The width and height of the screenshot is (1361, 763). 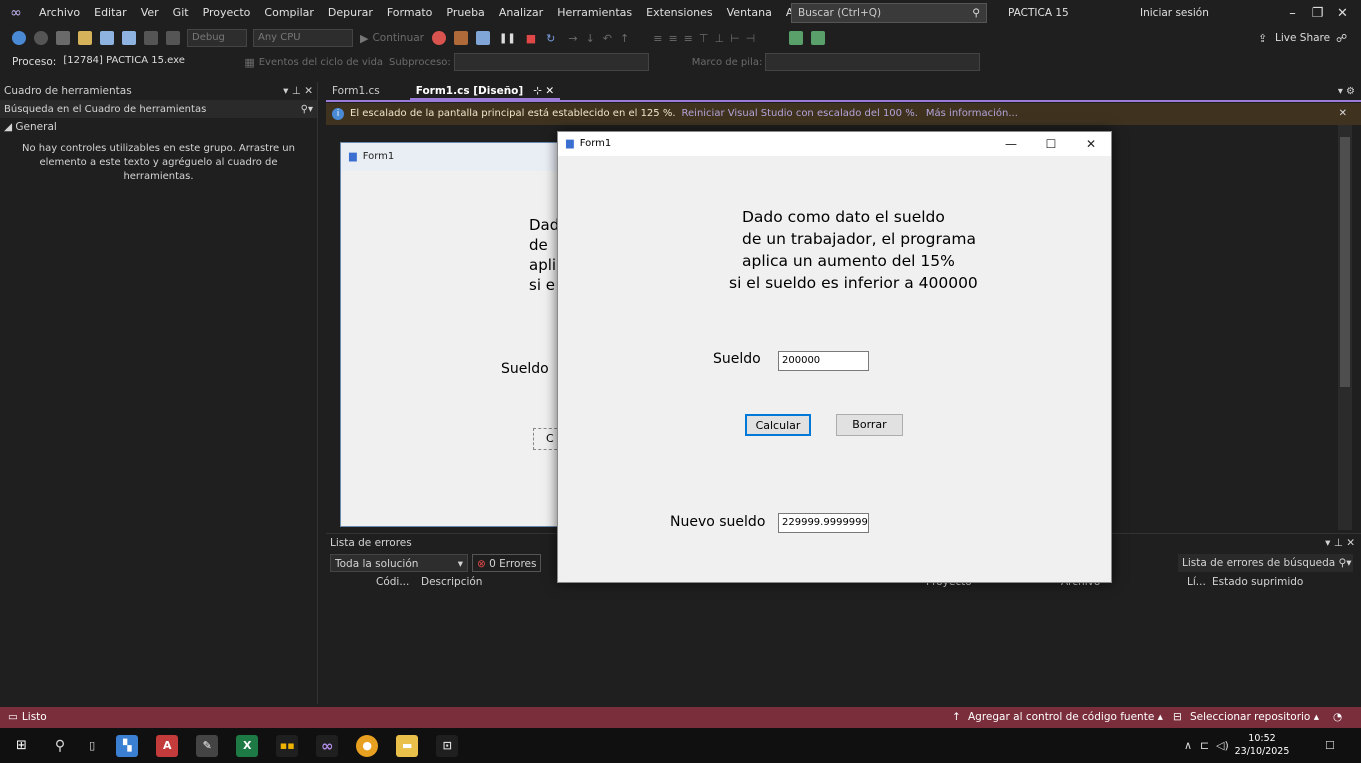 I want to click on forward-icon, so click(x=41, y=38).